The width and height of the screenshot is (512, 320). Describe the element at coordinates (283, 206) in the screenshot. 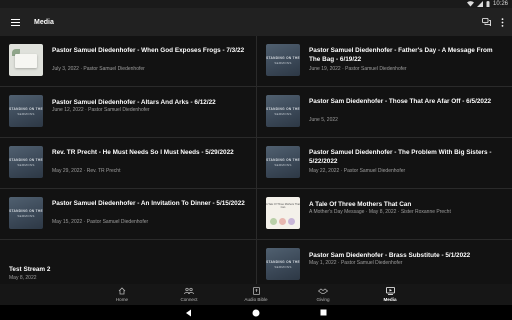

I see `thumbnail-text: A Tale Of Three Mothers That Can` at that location.